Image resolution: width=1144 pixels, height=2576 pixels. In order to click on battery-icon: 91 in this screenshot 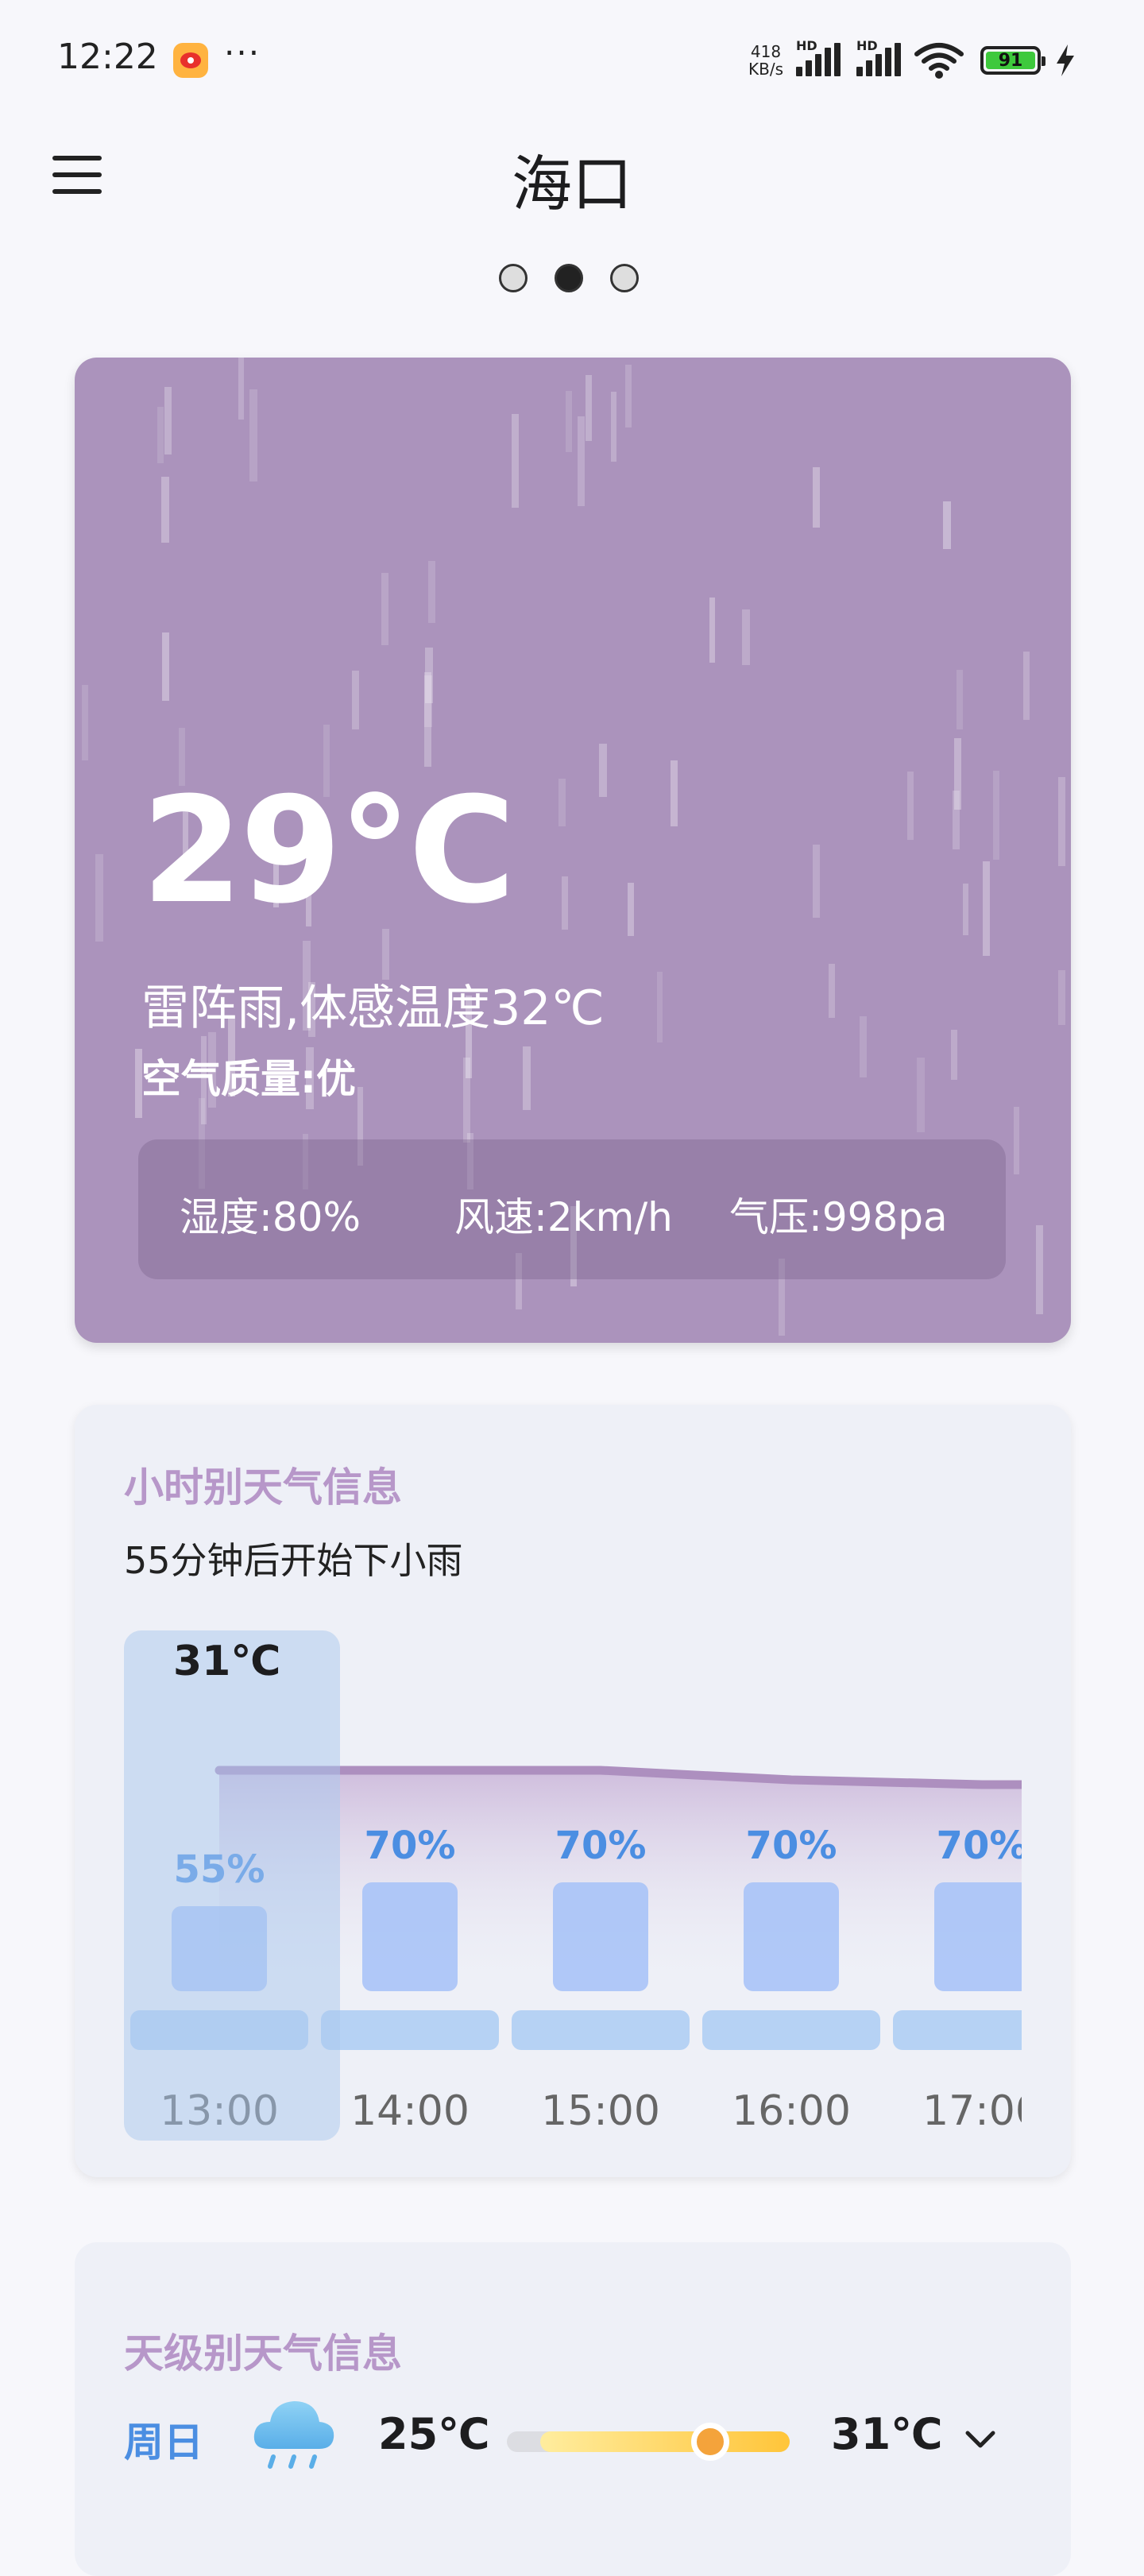, I will do `click(1012, 60)`.